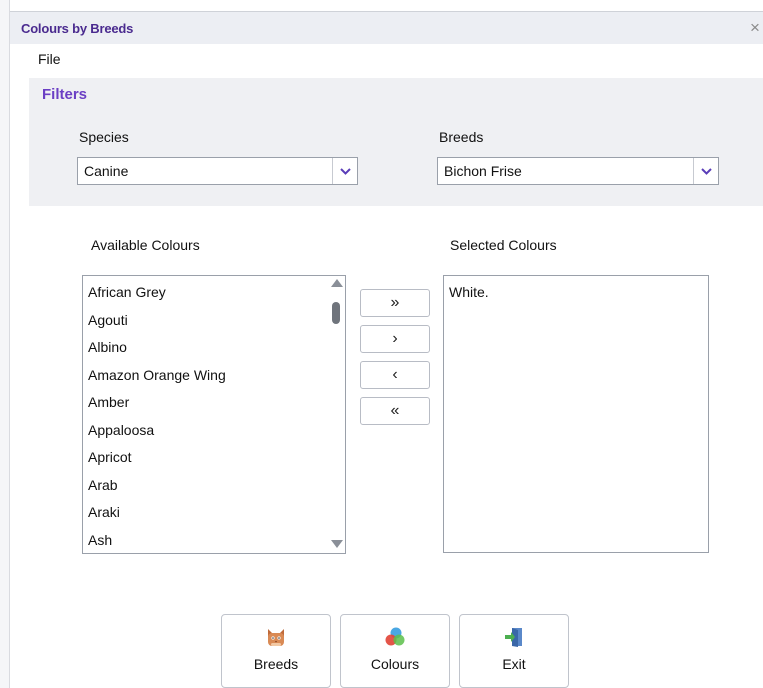 The width and height of the screenshot is (763, 688). Describe the element at coordinates (503, 245) in the screenshot. I see `selected-colours-label: Selected Colours` at that location.